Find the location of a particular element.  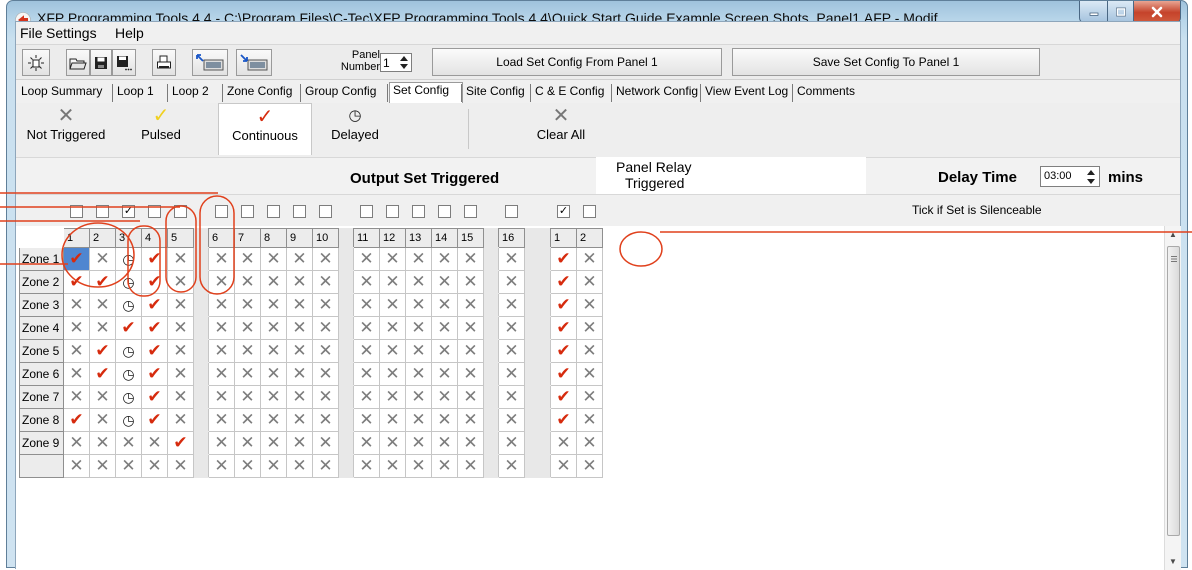

panel-number-spinner: 1 is located at coordinates (396, 62).